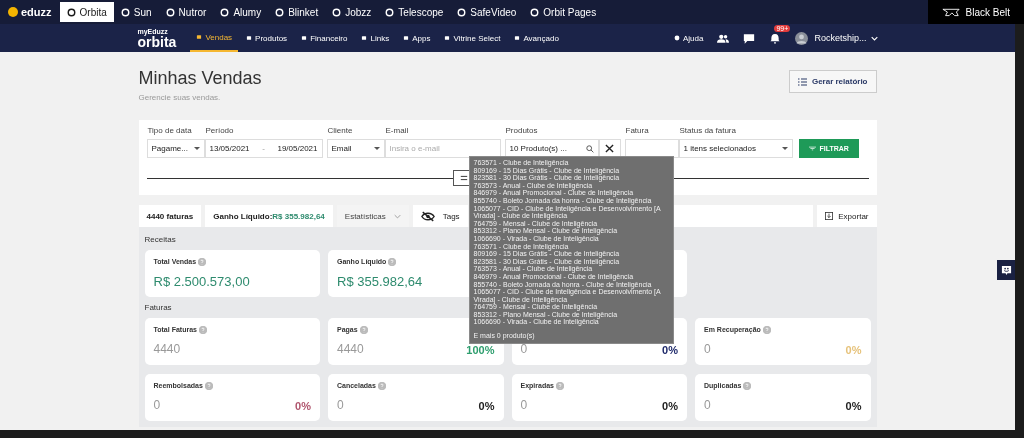 The width and height of the screenshot is (1024, 438). I want to click on section-title: Faturas, so click(158, 307).